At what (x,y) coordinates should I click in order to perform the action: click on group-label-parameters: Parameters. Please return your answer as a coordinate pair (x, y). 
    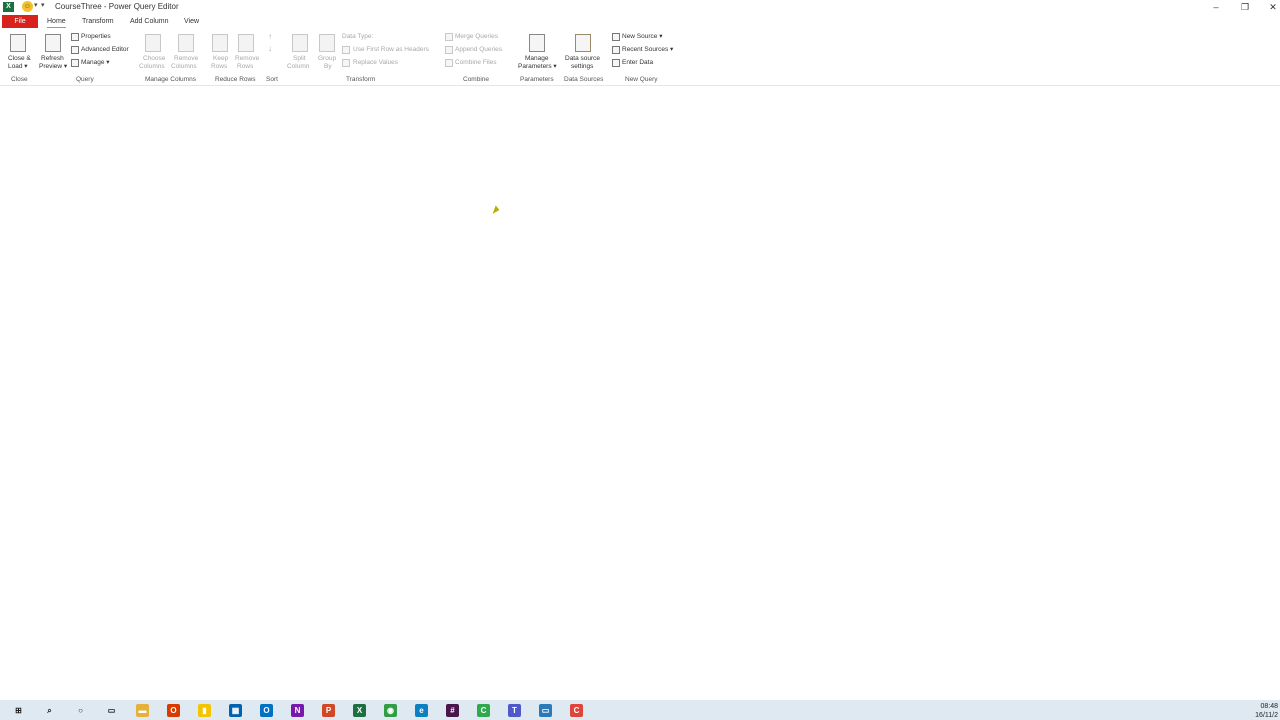
    Looking at the image, I should click on (537, 79).